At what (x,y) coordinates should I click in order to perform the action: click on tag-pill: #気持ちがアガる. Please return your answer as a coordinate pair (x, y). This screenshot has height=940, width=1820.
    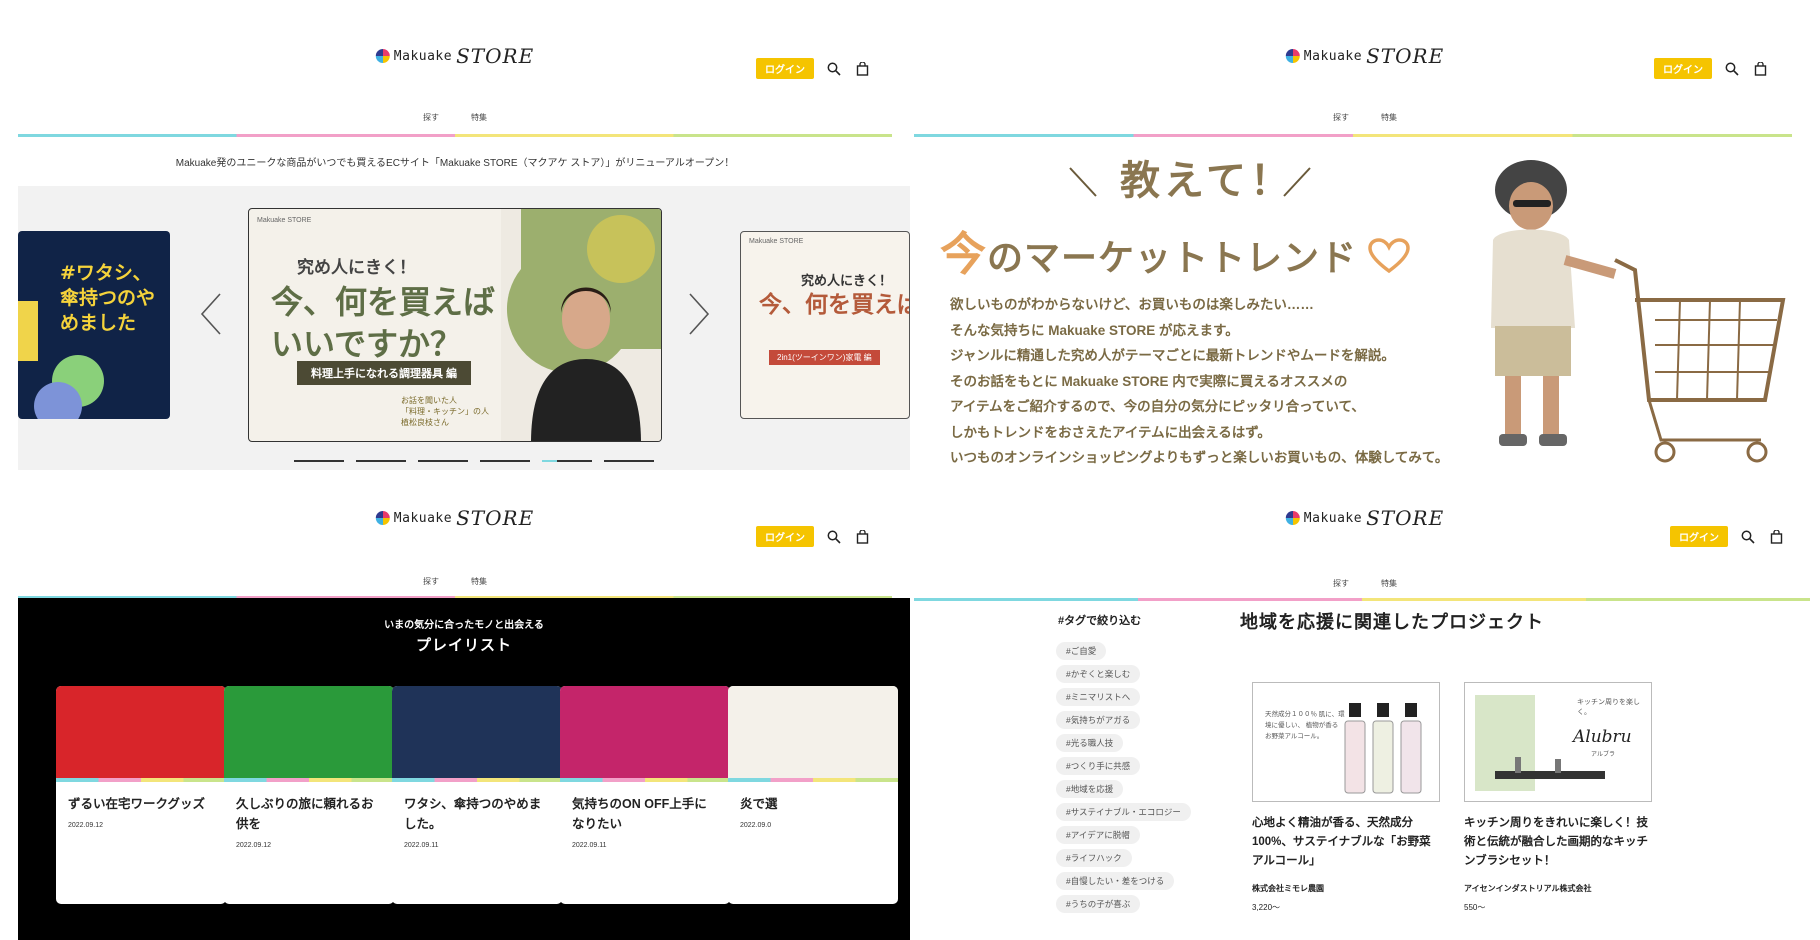
    Looking at the image, I should click on (1098, 720).